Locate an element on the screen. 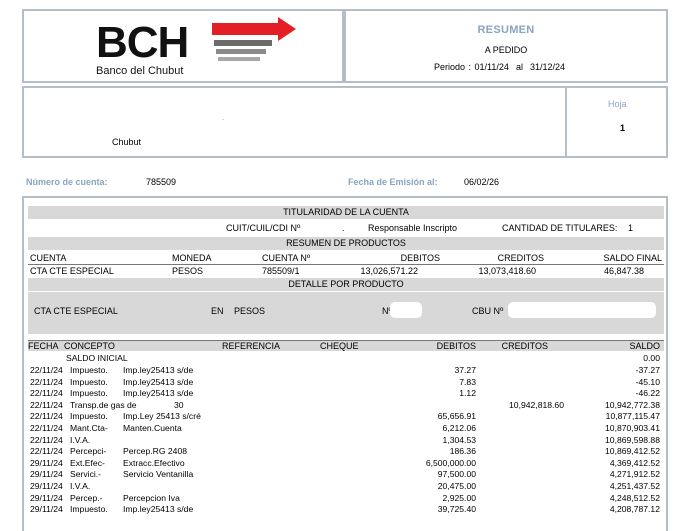 This screenshot has height=531, width=688. bank-name: Banco del Chubut is located at coordinates (140, 71).